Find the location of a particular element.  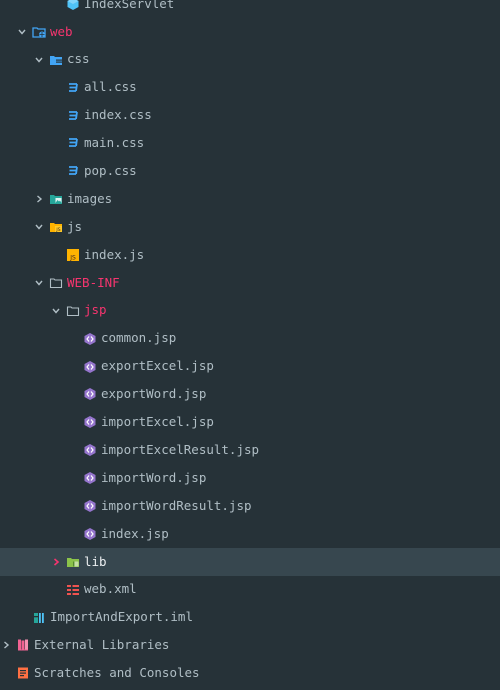

tree-item-label: lib is located at coordinates (95, 561).